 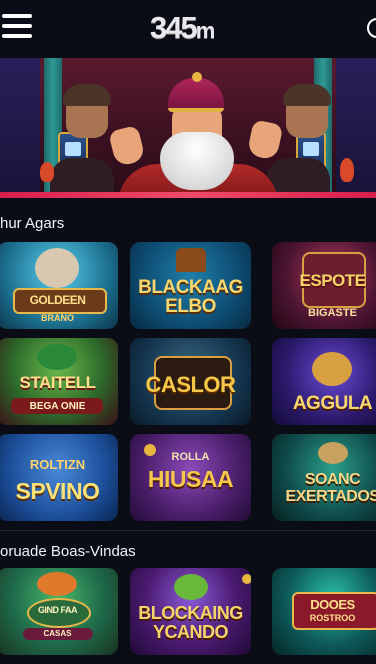 What do you see at coordinates (190, 297) in the screenshot?
I see `game-title: BLACKAAG ELBO` at bounding box center [190, 297].